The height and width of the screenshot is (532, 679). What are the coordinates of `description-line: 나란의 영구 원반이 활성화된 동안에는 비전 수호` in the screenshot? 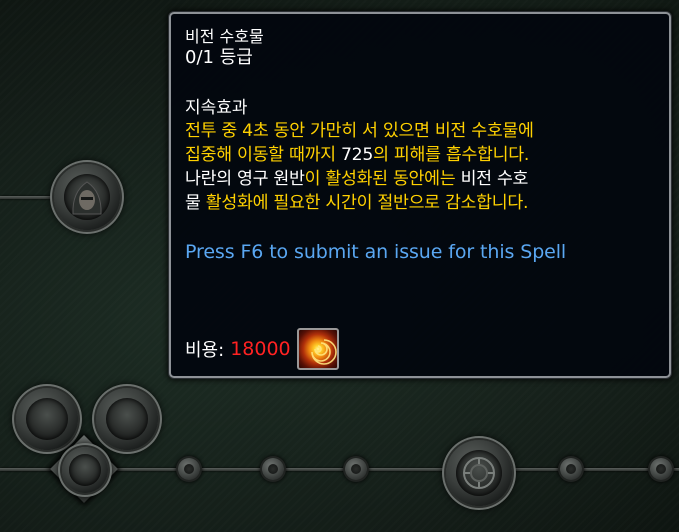 It's located at (420, 179).